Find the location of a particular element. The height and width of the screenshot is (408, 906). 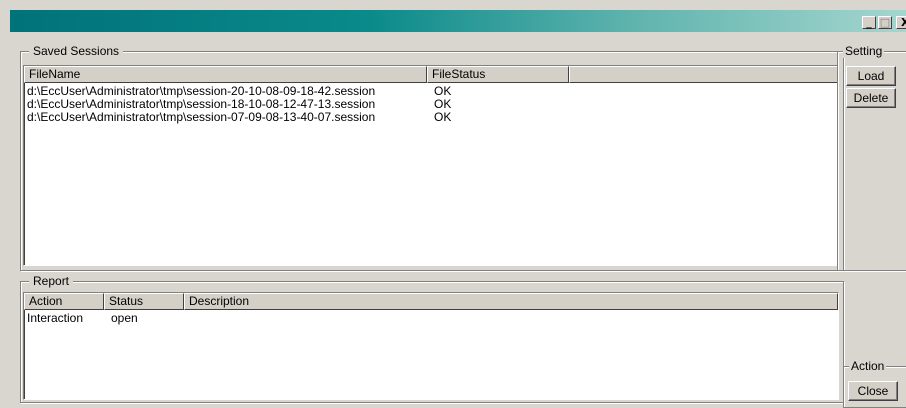

close-button: Close is located at coordinates (873, 391).